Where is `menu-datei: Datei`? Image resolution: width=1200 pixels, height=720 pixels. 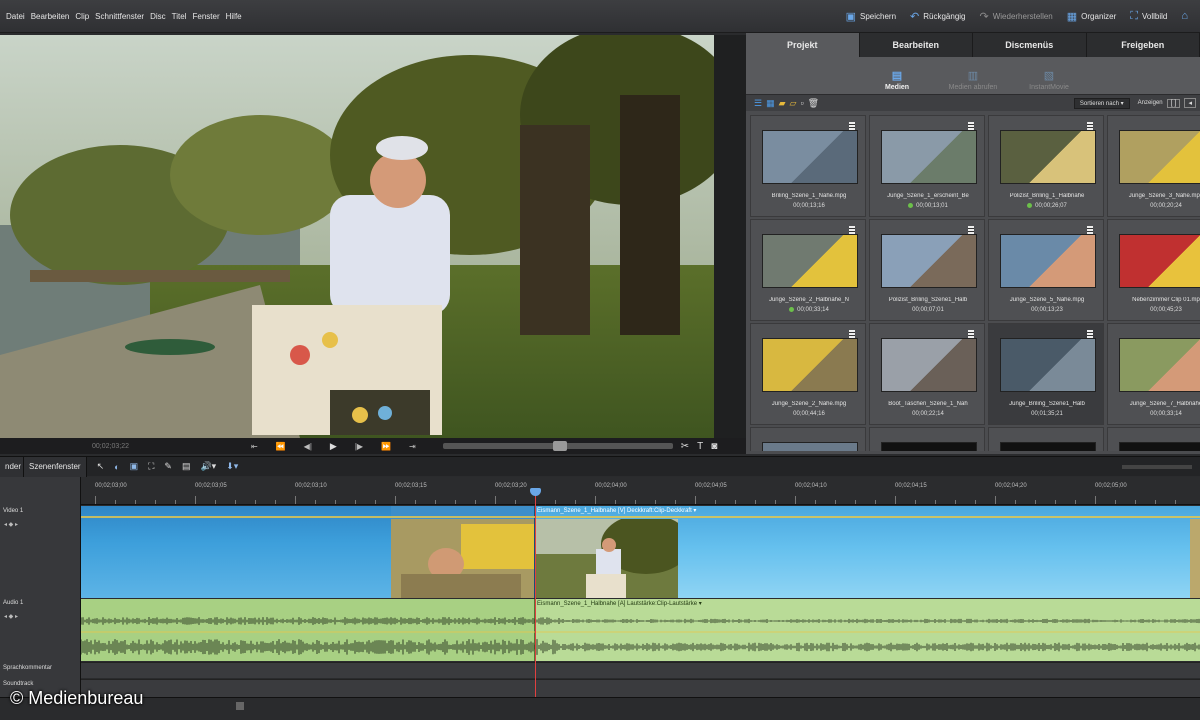
menu-datei: Datei is located at coordinates (15, 16).